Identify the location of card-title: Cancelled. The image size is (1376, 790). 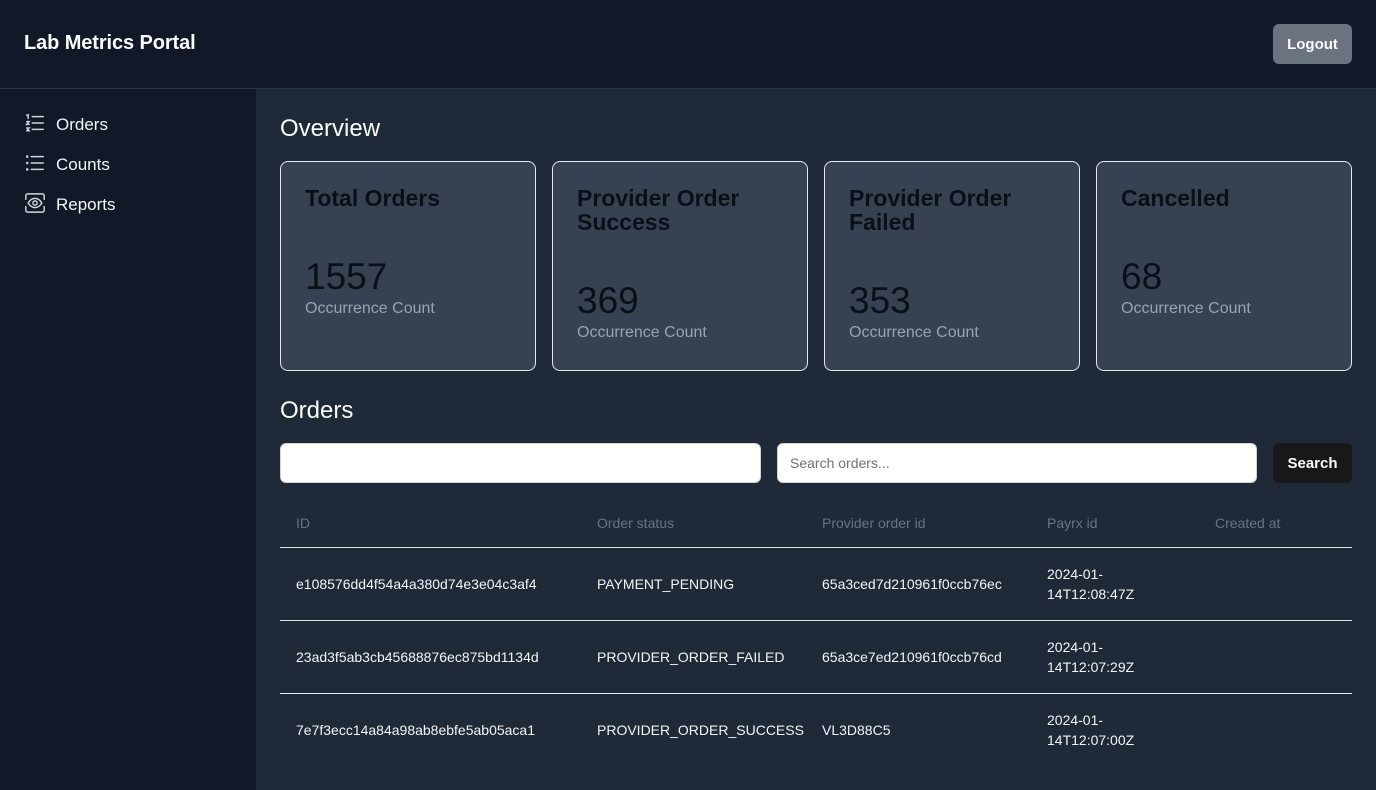
(1175, 198).